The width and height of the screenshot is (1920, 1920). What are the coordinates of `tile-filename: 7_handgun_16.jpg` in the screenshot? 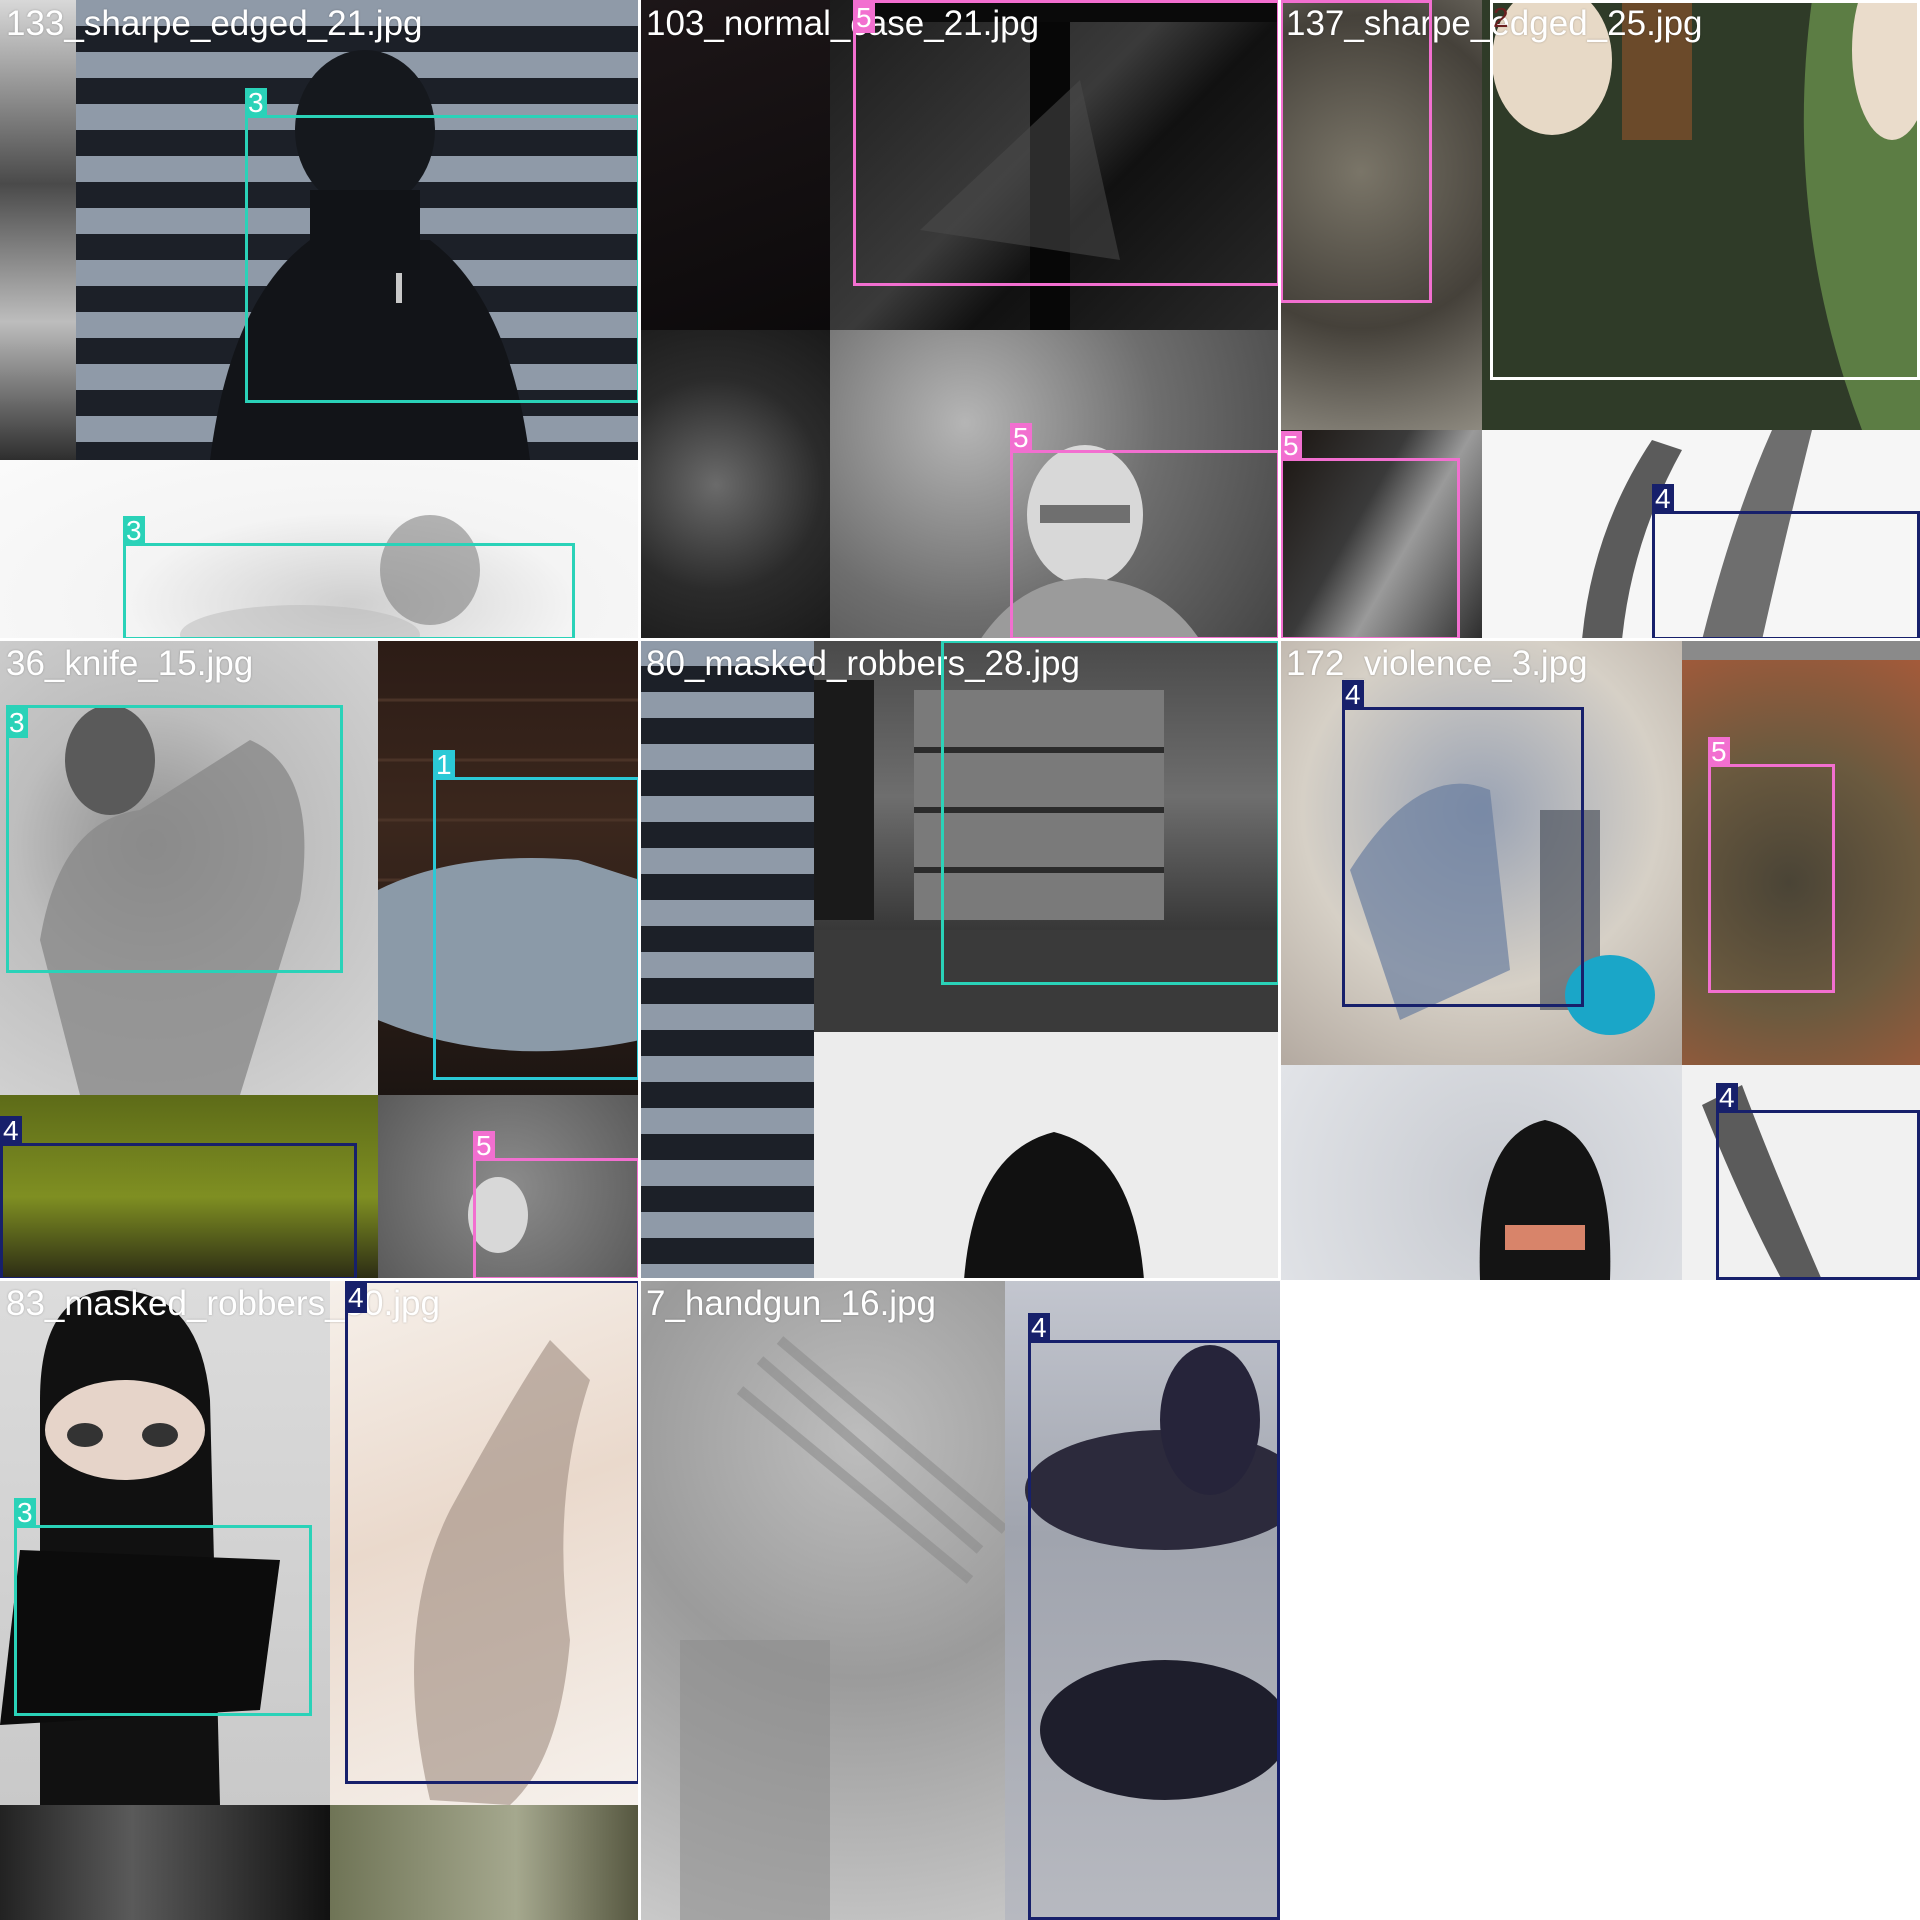 It's located at (791, 1303).